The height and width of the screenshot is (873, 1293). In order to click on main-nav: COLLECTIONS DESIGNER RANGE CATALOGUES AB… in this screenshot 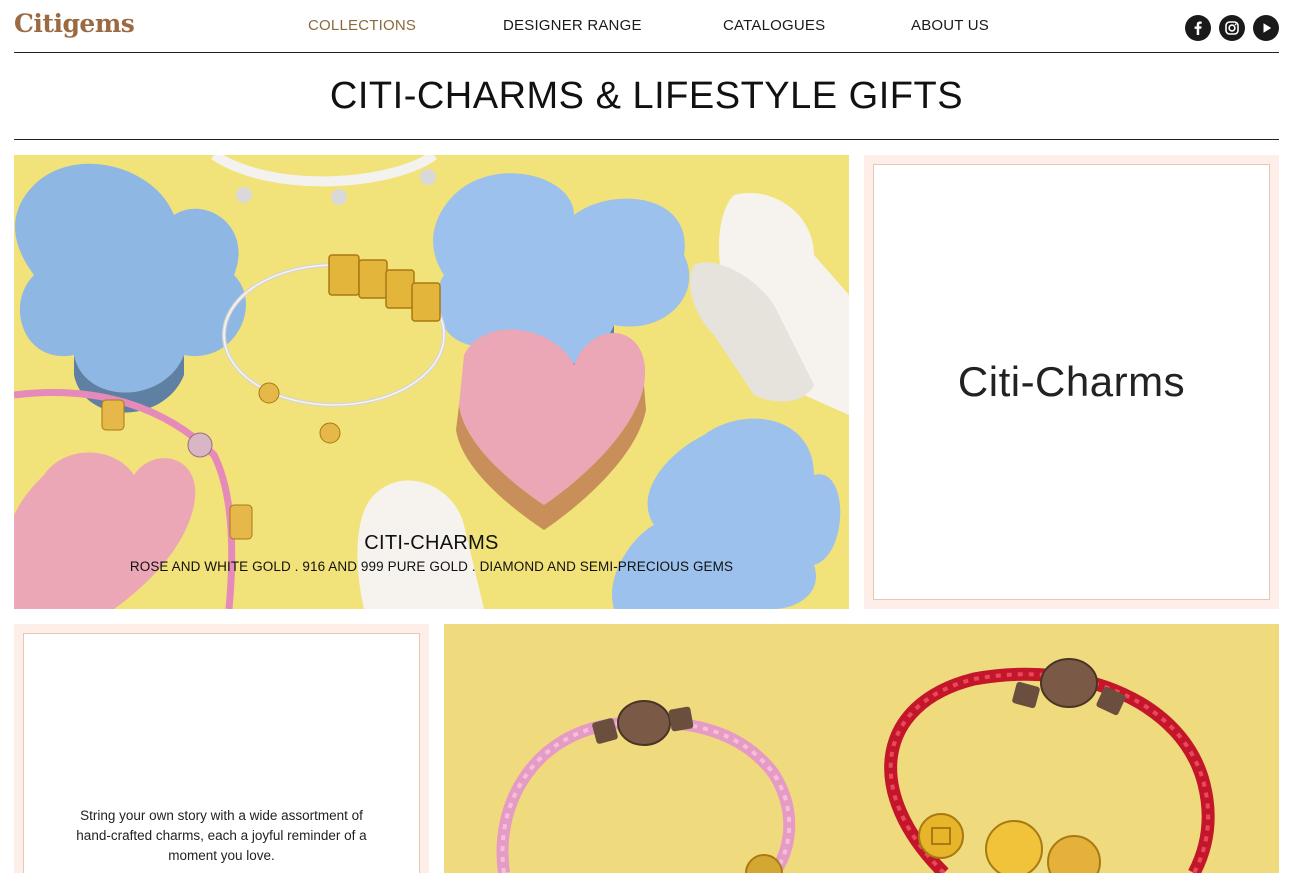, I will do `click(646, 27)`.